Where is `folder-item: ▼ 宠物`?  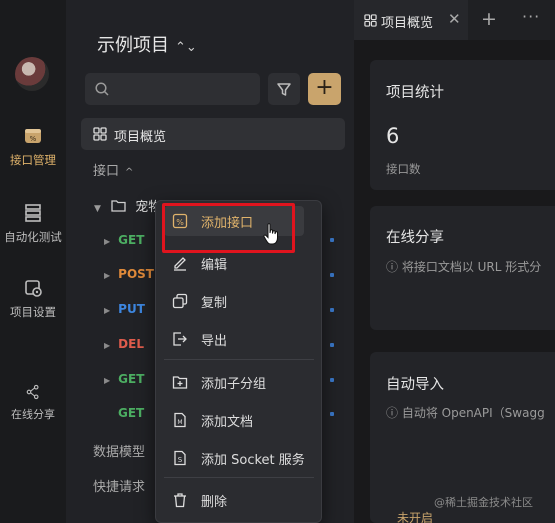 folder-item: ▼ 宠物 is located at coordinates (127, 205).